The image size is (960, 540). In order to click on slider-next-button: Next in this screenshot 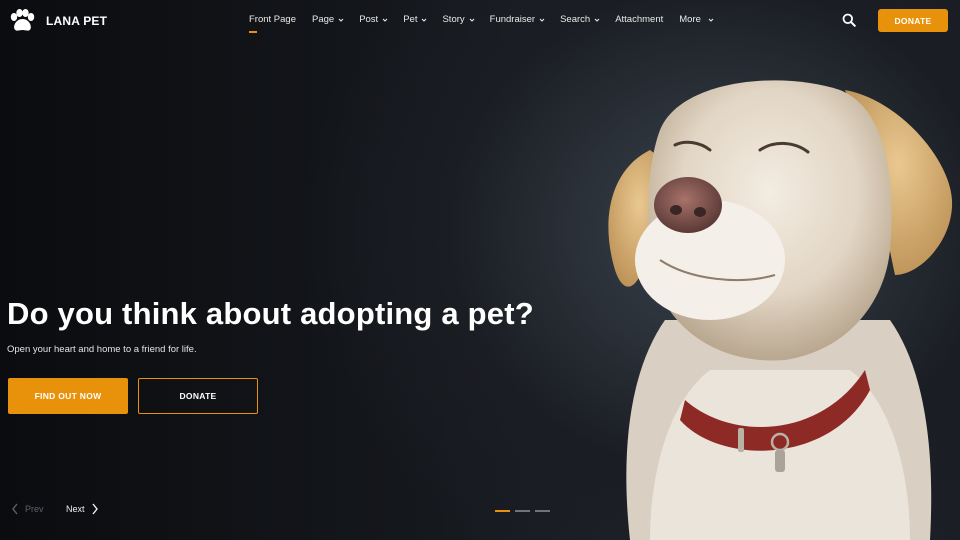, I will do `click(82, 509)`.